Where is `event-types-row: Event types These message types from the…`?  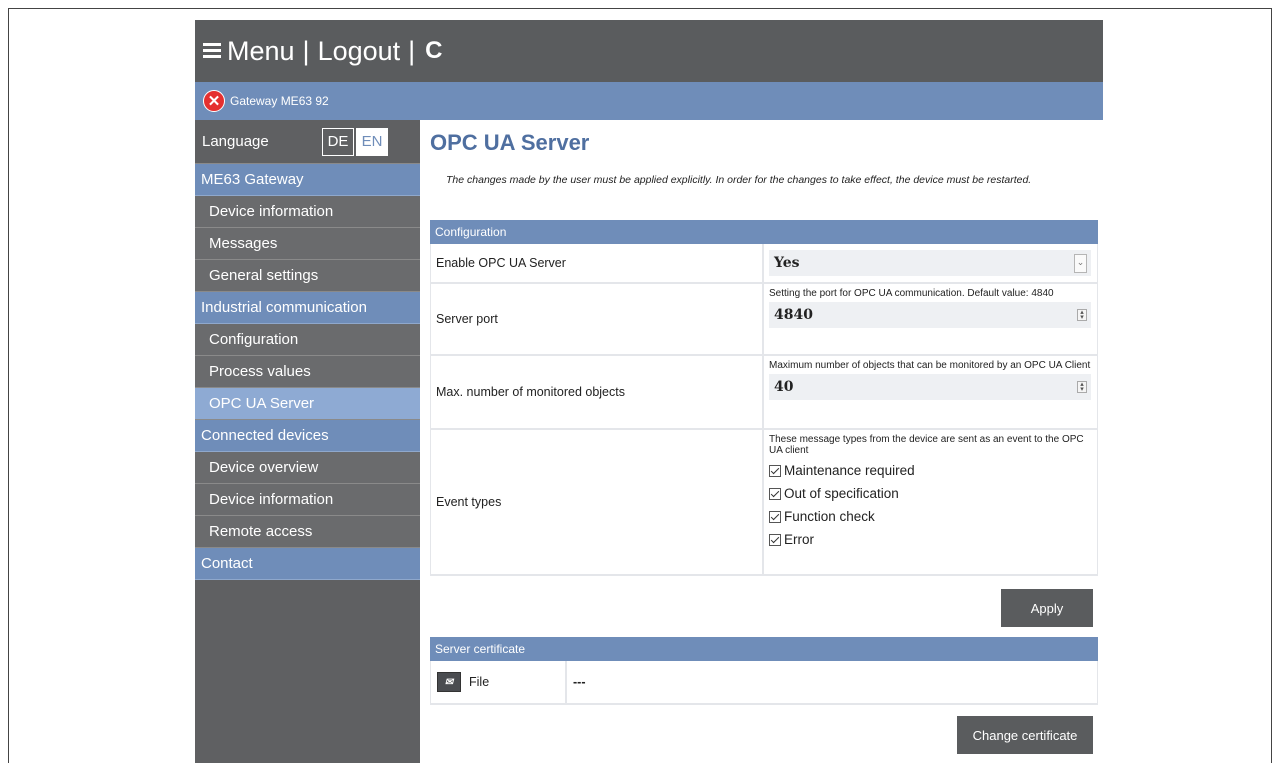
event-types-row: Event types These message types from the… is located at coordinates (764, 503).